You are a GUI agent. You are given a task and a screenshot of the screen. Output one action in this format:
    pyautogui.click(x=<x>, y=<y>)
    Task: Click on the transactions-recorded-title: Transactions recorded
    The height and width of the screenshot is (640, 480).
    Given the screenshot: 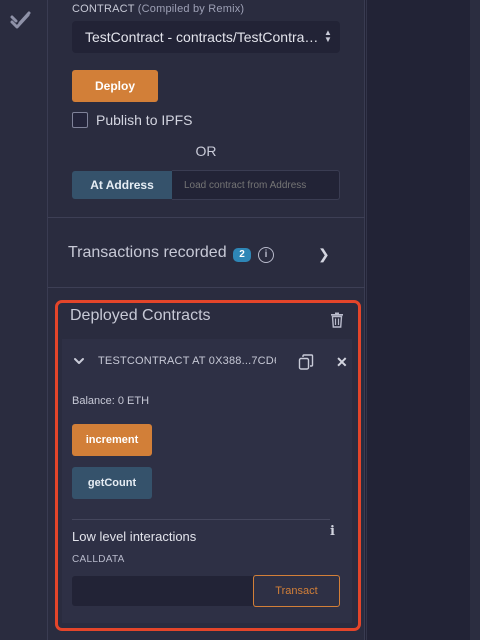 What is the action you would take?
    pyautogui.click(x=147, y=253)
    